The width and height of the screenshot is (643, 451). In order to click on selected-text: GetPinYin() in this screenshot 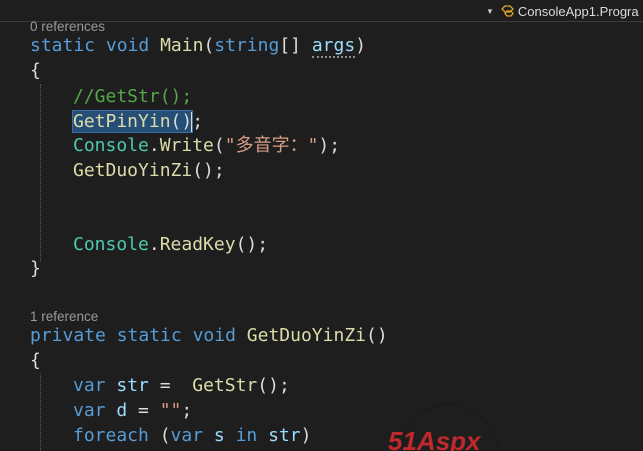, I will do `click(132, 121)`.